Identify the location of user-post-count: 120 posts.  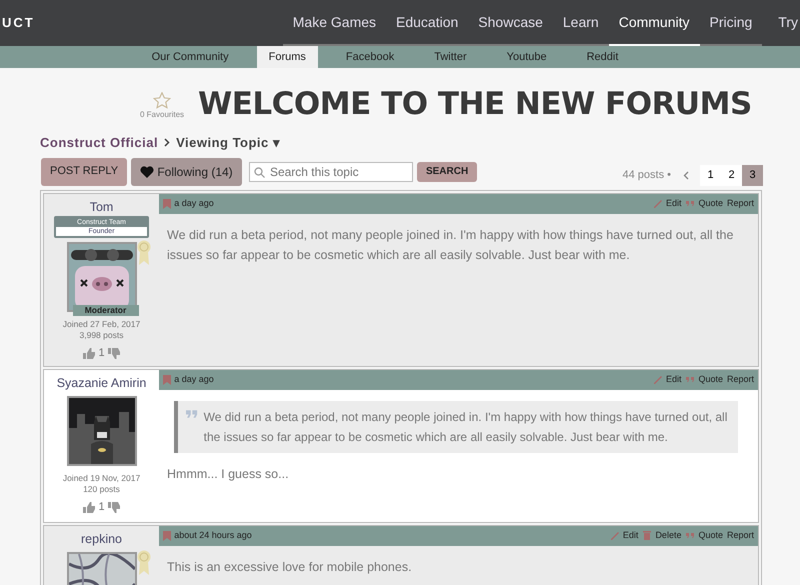
(101, 489).